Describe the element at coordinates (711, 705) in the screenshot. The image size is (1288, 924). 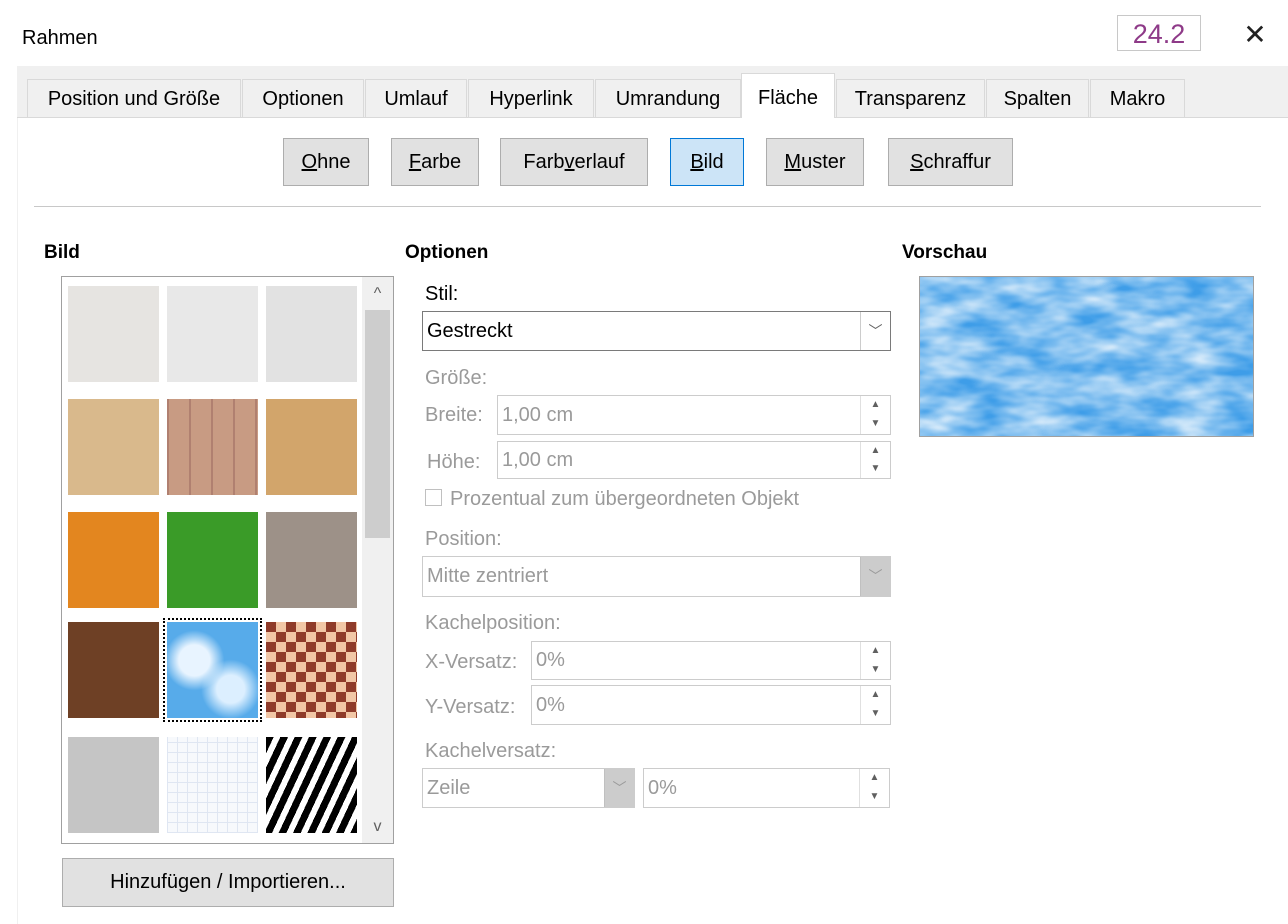
I see `y-offset-field: 0% ▲ ▼` at that location.